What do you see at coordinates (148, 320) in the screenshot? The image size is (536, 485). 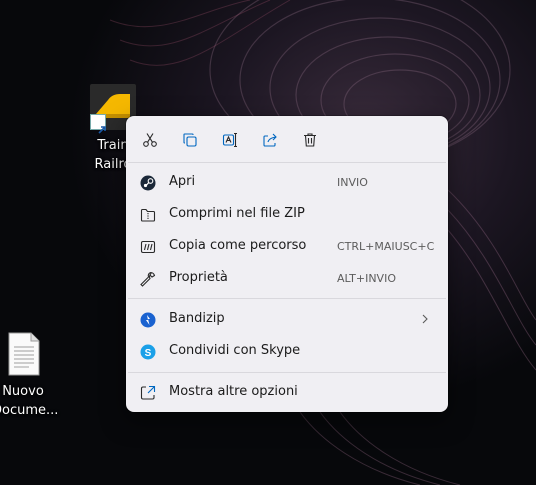 I see `bandizip-icon` at bounding box center [148, 320].